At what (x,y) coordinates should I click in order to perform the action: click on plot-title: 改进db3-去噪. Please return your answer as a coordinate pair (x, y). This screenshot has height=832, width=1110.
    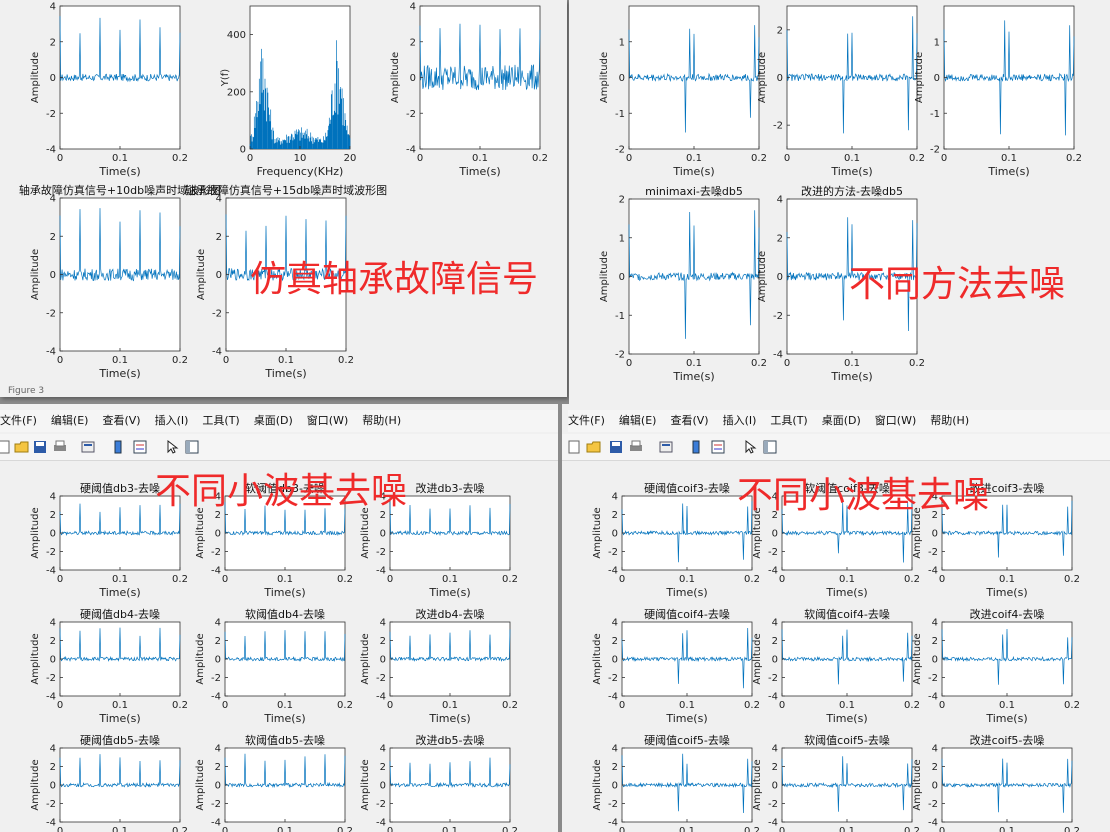
    Looking at the image, I should click on (450, 488).